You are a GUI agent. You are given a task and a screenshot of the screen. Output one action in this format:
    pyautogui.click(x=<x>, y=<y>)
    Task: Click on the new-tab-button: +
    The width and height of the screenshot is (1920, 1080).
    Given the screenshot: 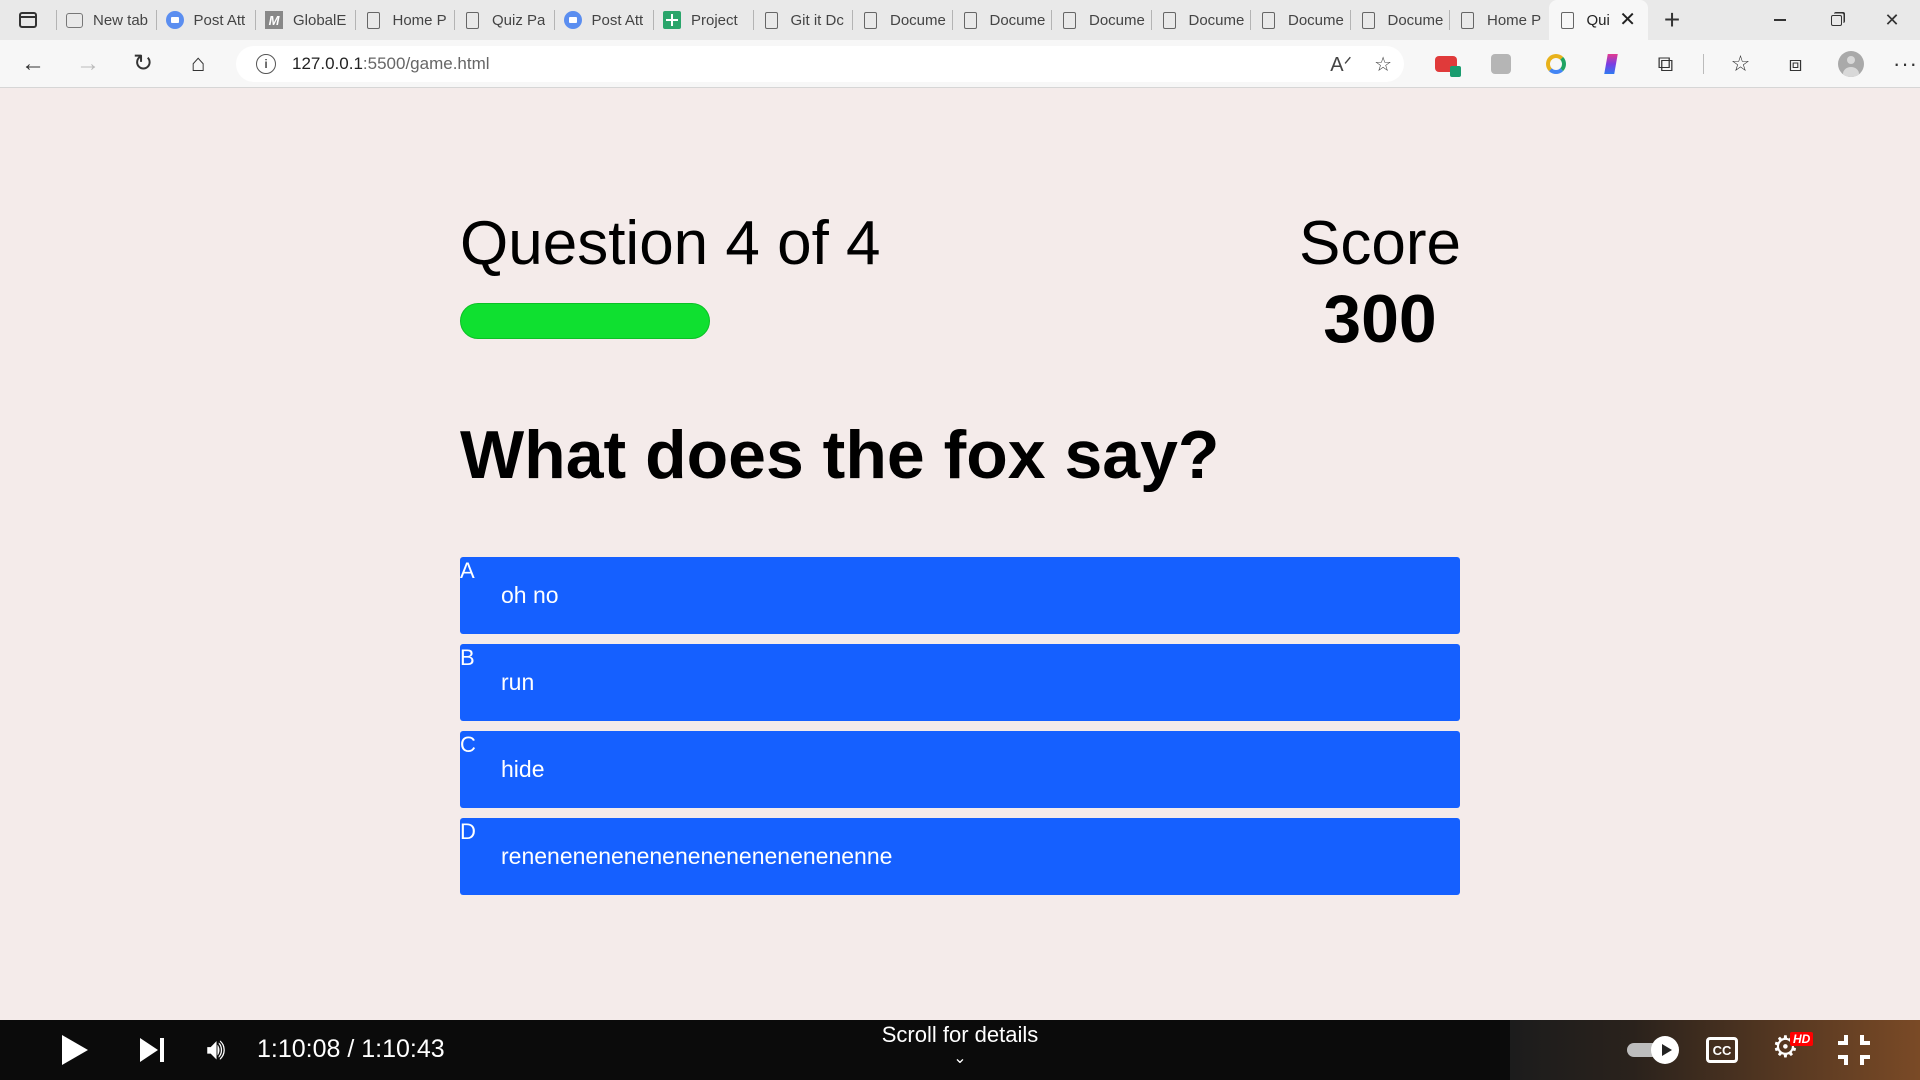 What is the action you would take?
    pyautogui.click(x=1672, y=20)
    